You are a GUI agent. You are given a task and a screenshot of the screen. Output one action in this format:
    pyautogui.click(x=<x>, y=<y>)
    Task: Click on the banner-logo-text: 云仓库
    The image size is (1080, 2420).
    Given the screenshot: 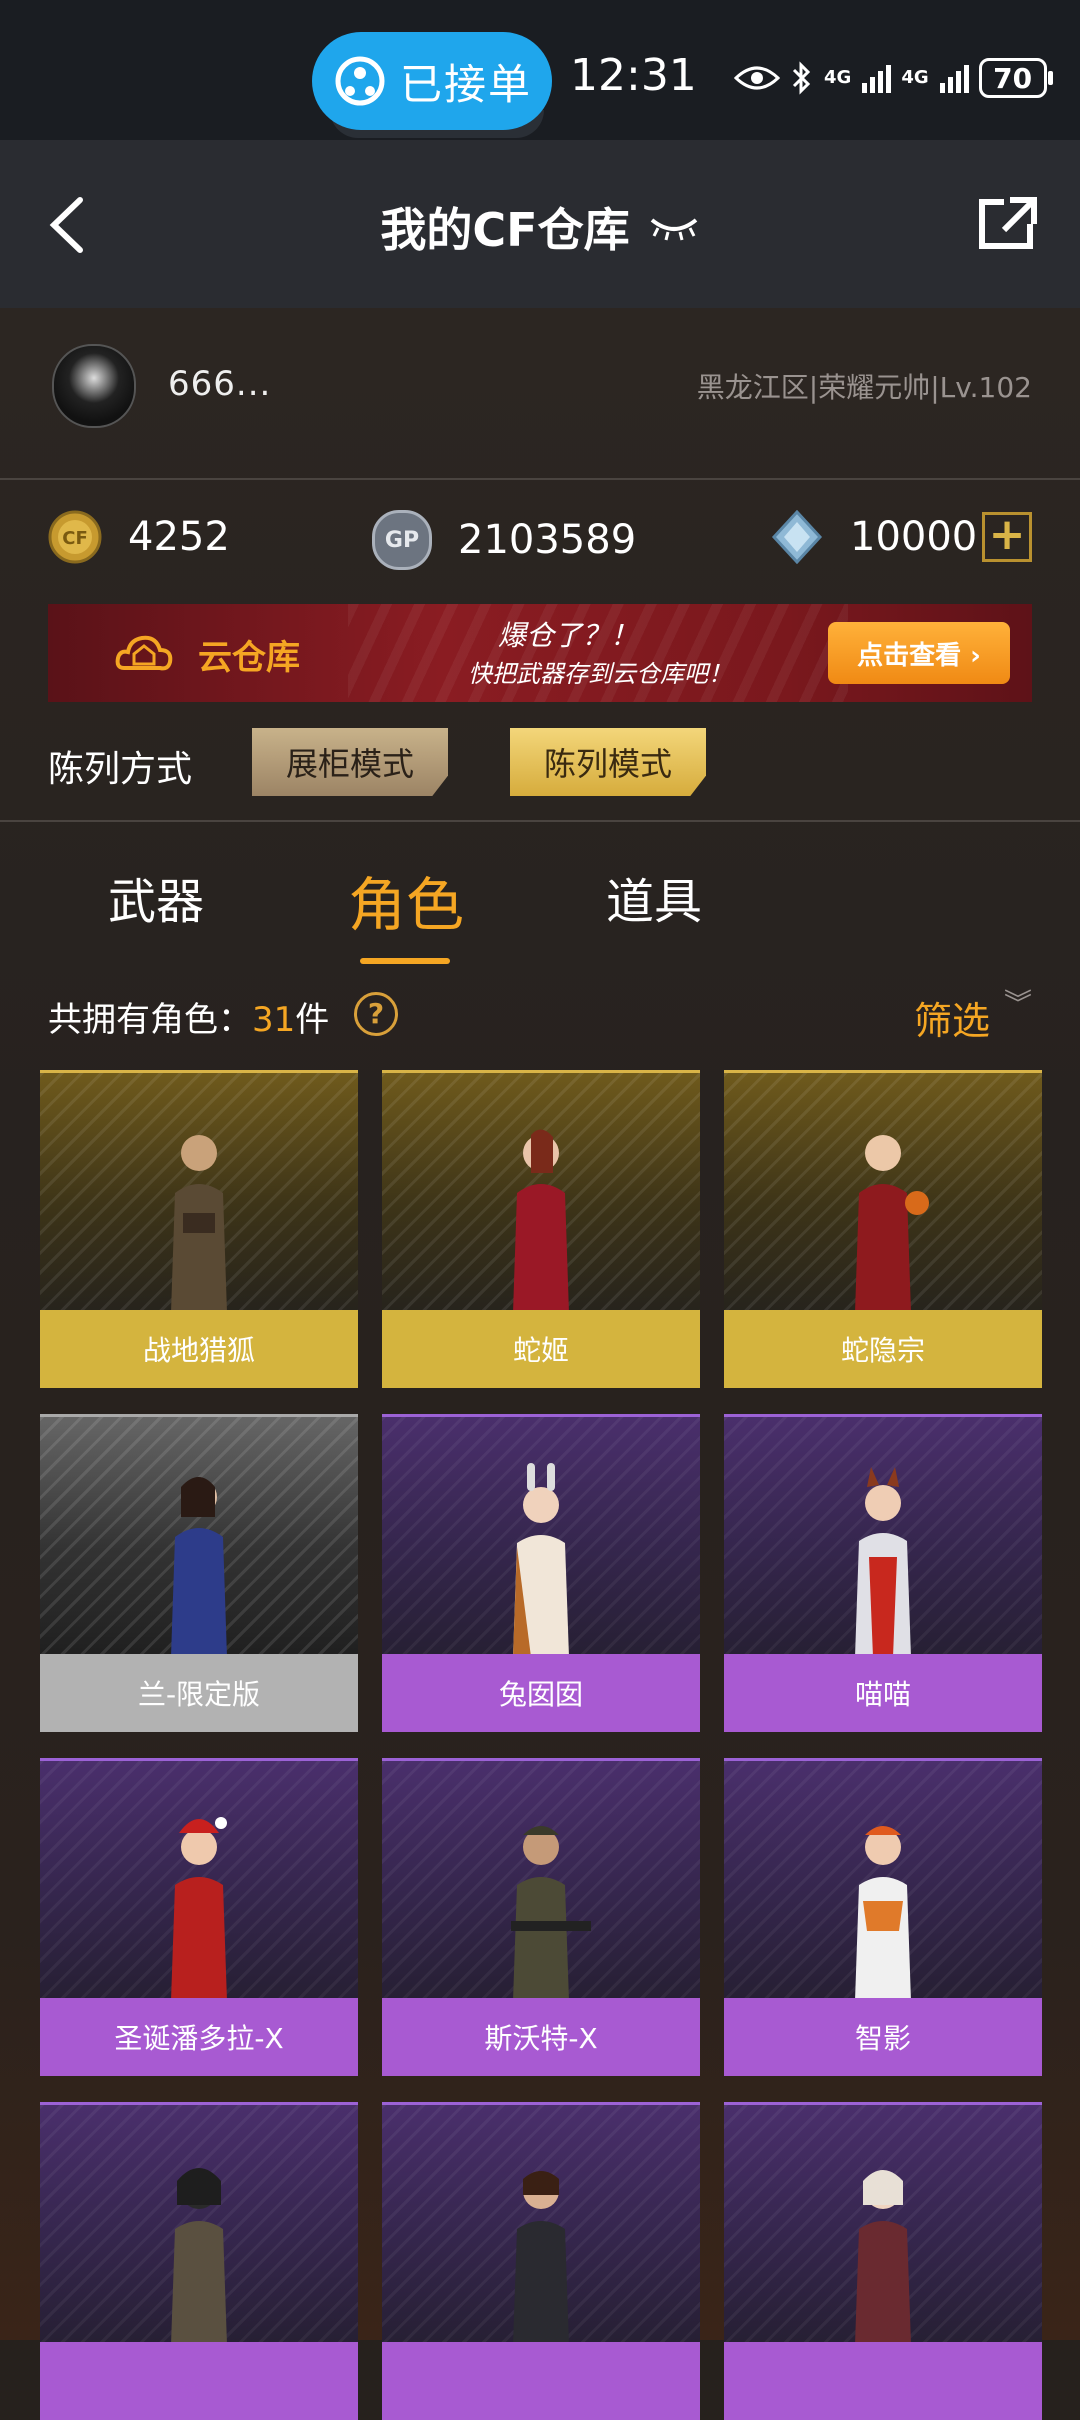 What is the action you would take?
    pyautogui.click(x=249, y=658)
    